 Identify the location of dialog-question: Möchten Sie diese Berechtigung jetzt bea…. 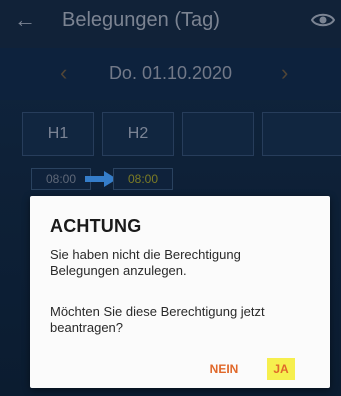
(157, 319).